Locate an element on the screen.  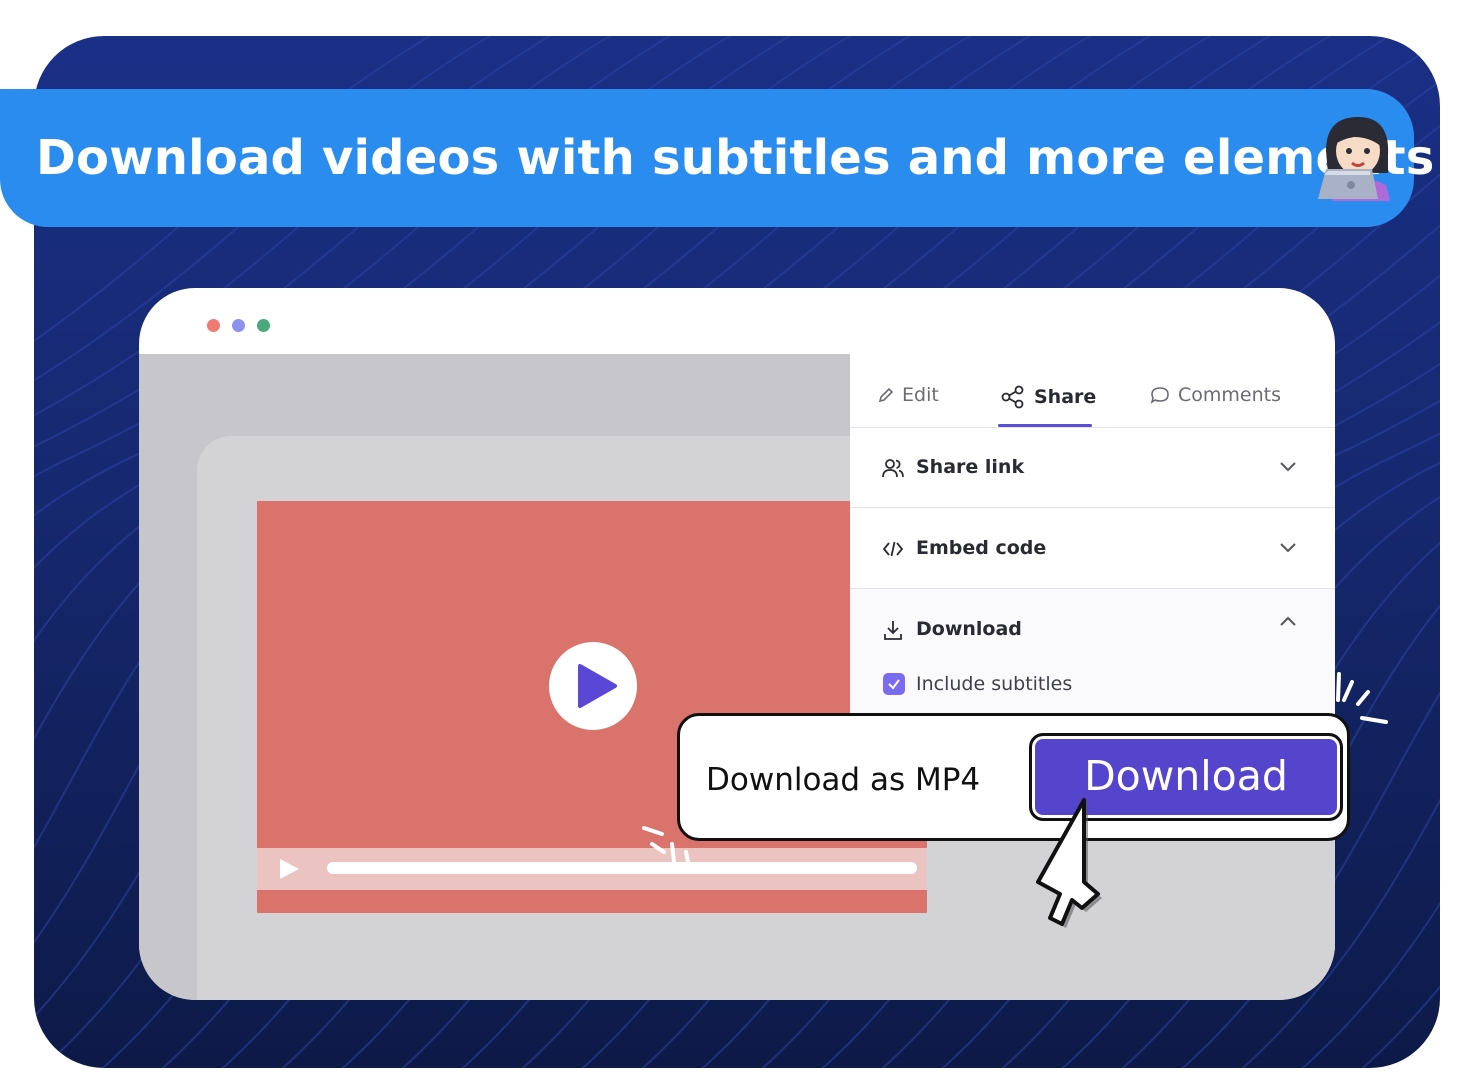
tab-edit-label: Edit is located at coordinates (920, 395).